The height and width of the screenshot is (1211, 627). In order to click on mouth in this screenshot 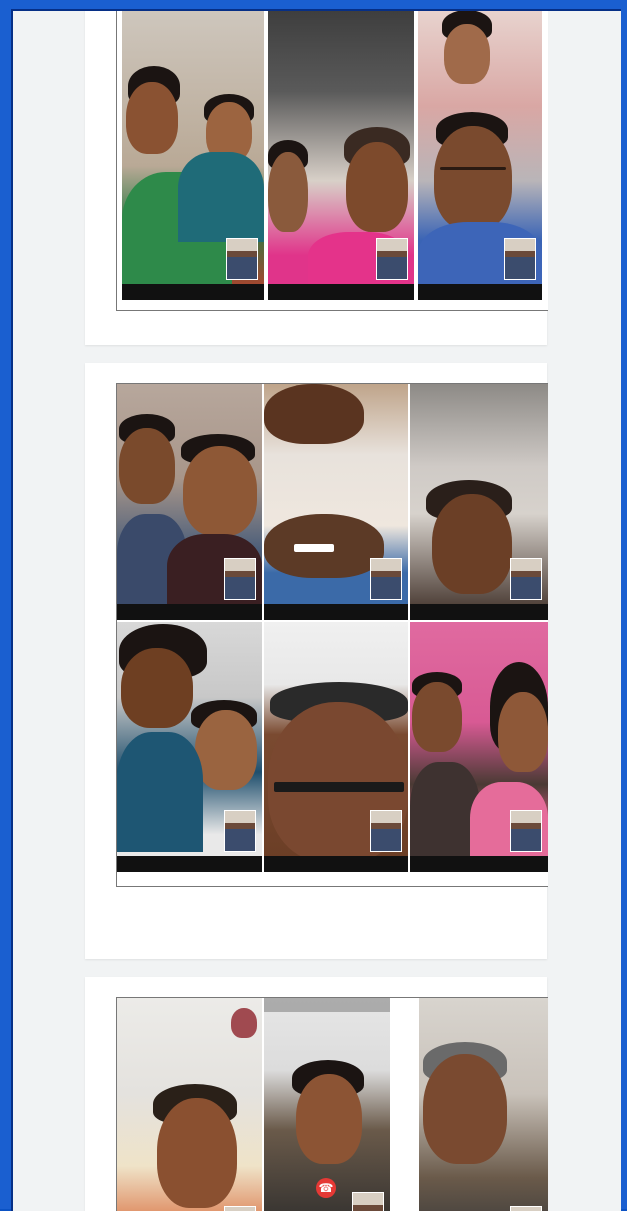, I will do `click(314, 548)`.